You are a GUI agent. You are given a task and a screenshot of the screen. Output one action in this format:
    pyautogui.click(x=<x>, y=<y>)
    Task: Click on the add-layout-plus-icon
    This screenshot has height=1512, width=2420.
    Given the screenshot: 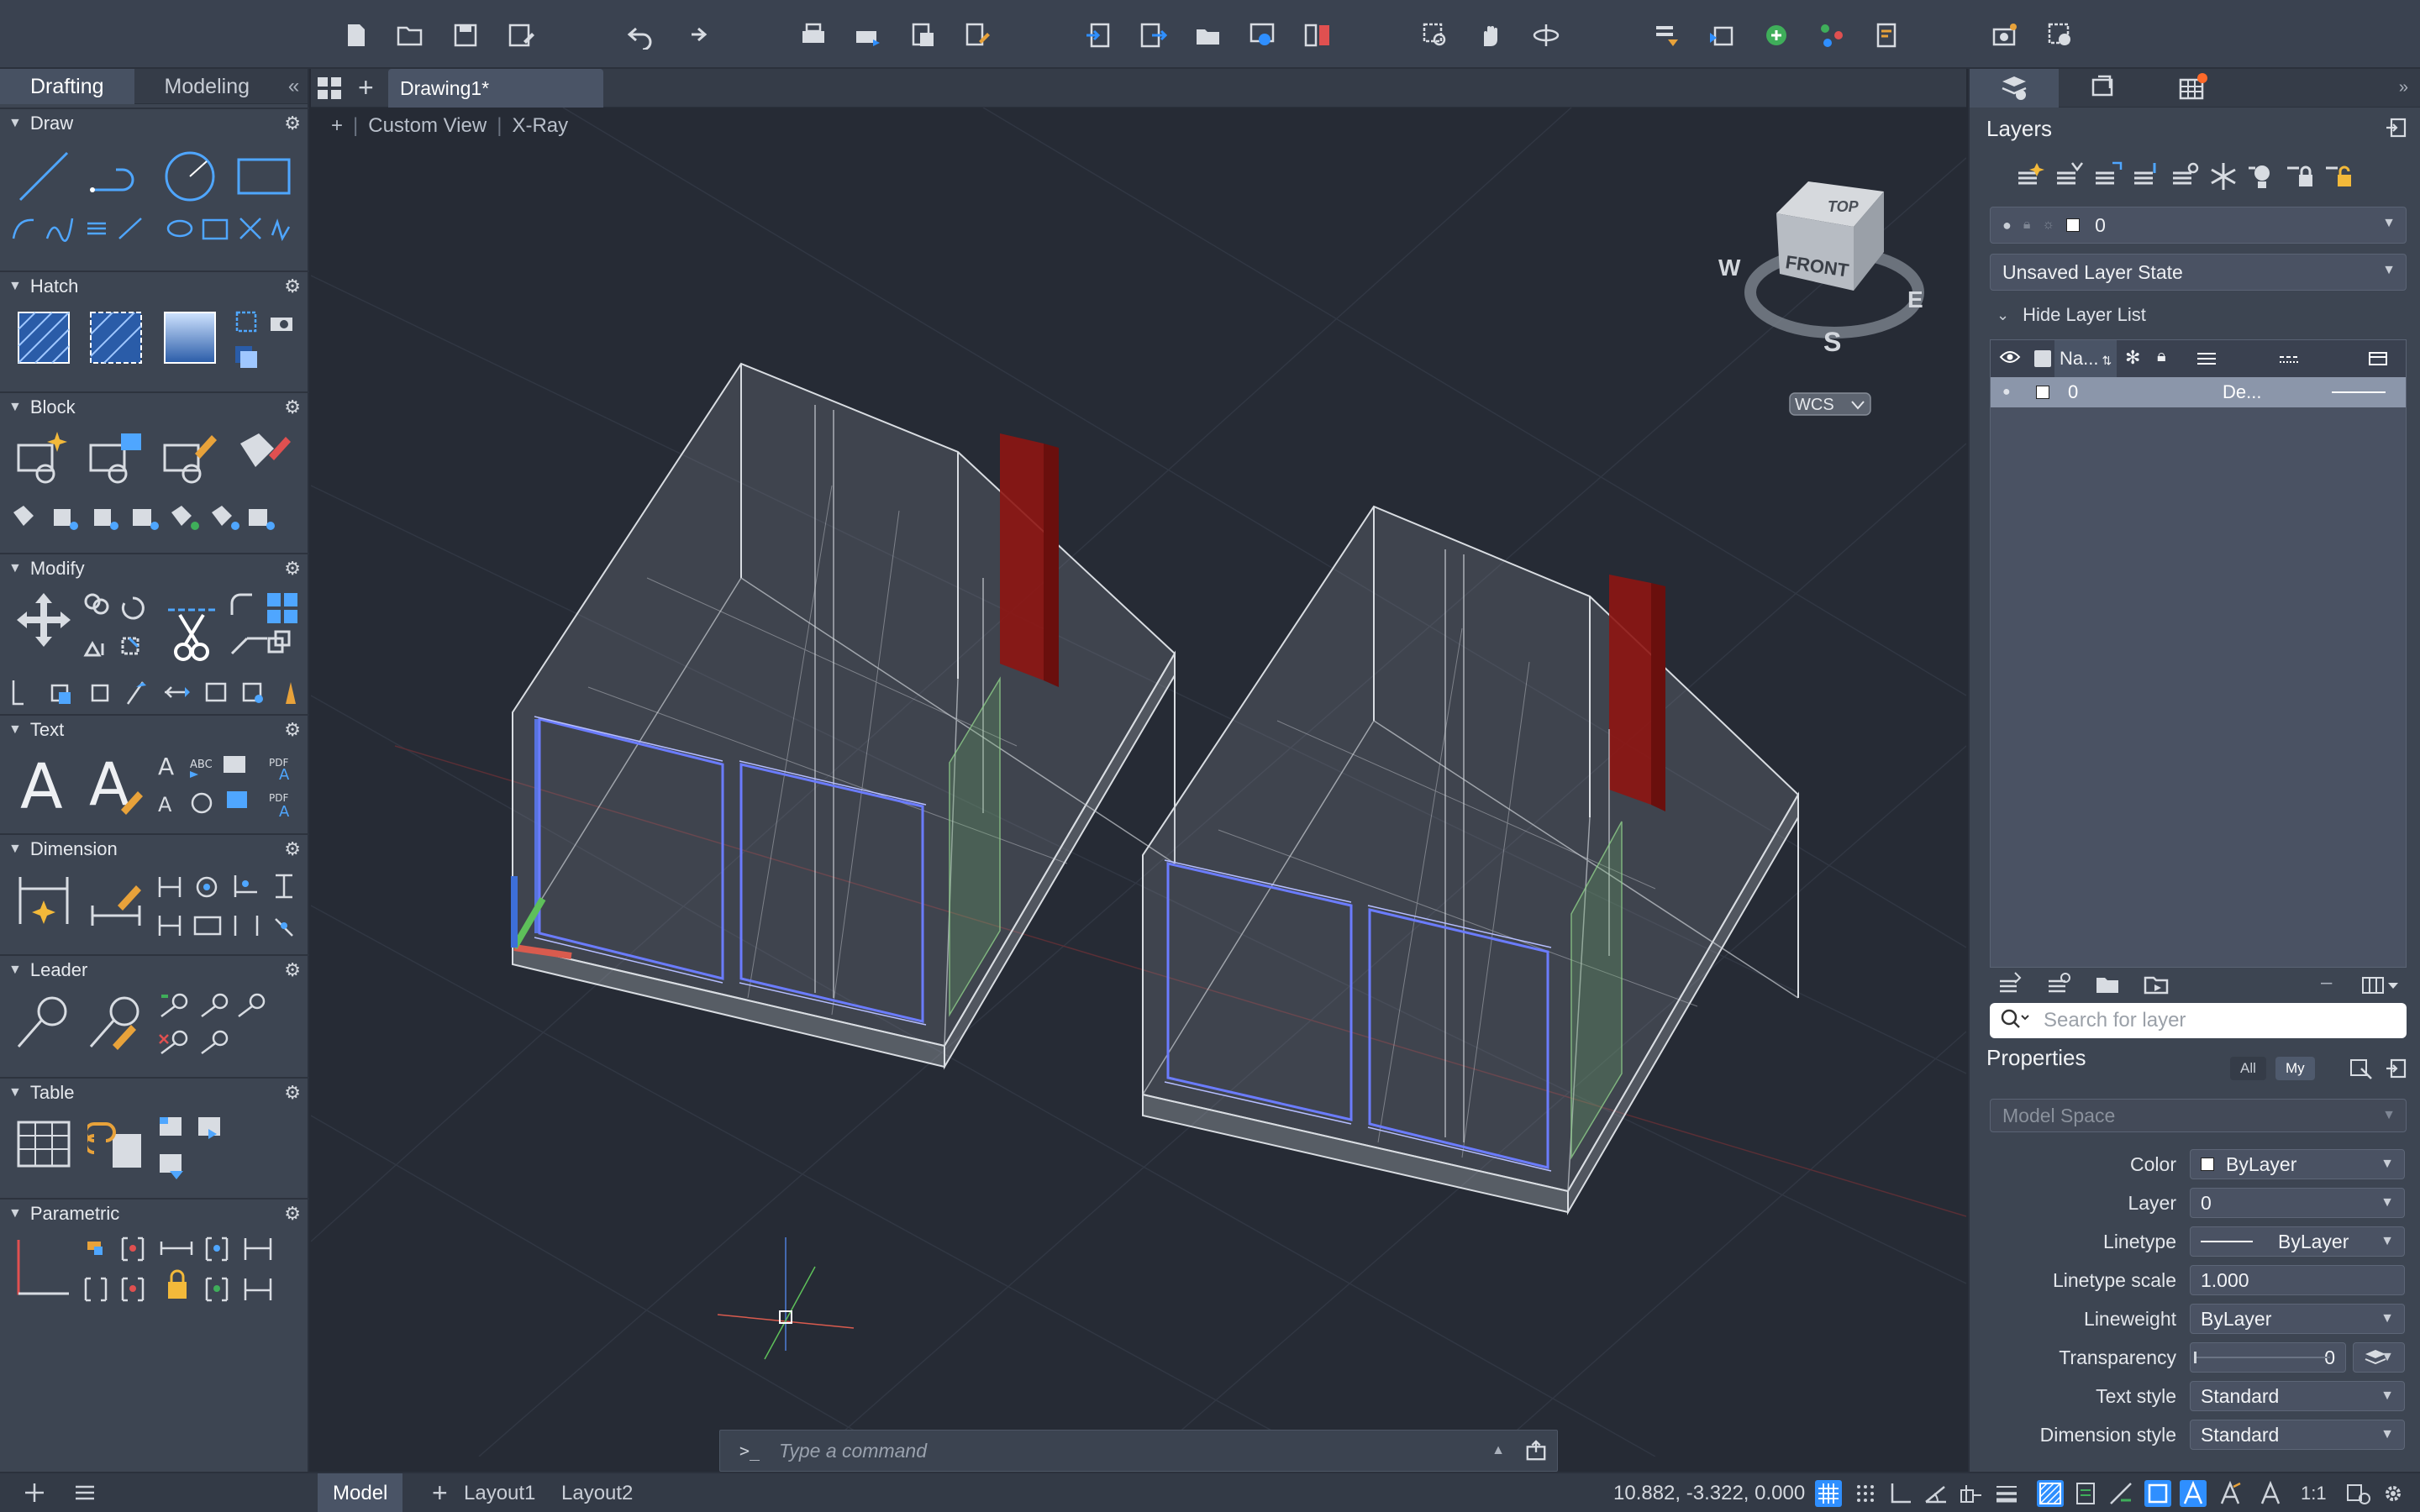 What is the action you would take?
    pyautogui.click(x=34, y=1492)
    